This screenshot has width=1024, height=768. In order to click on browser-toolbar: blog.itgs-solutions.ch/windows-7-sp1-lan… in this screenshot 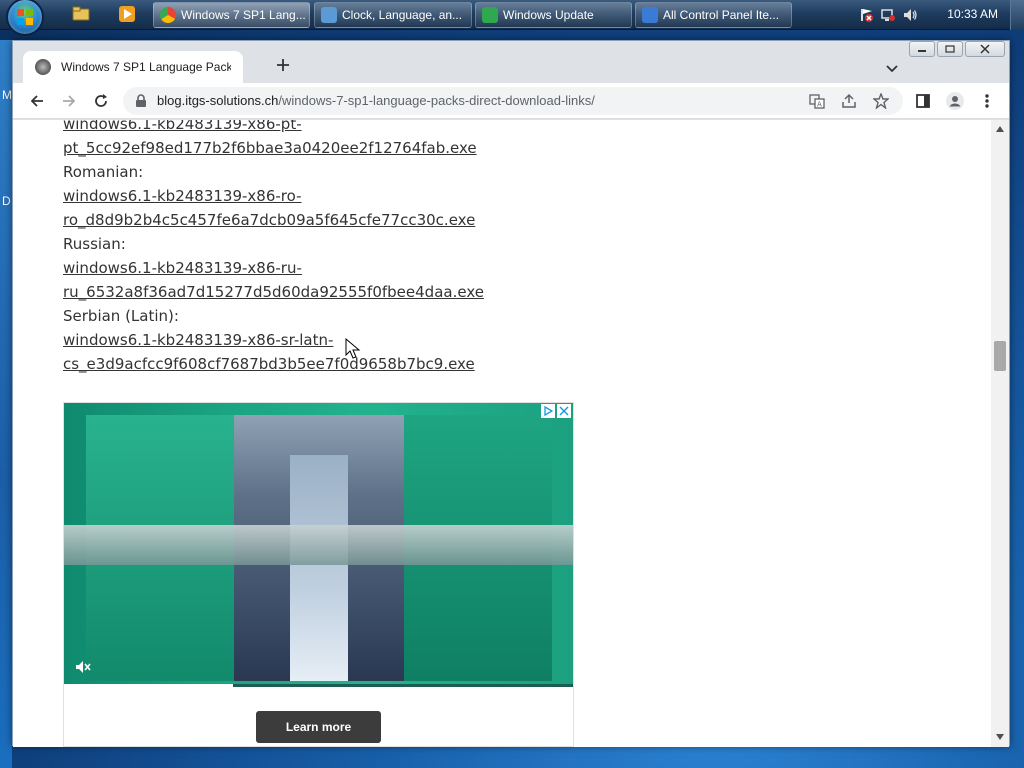, I will do `click(511, 101)`.